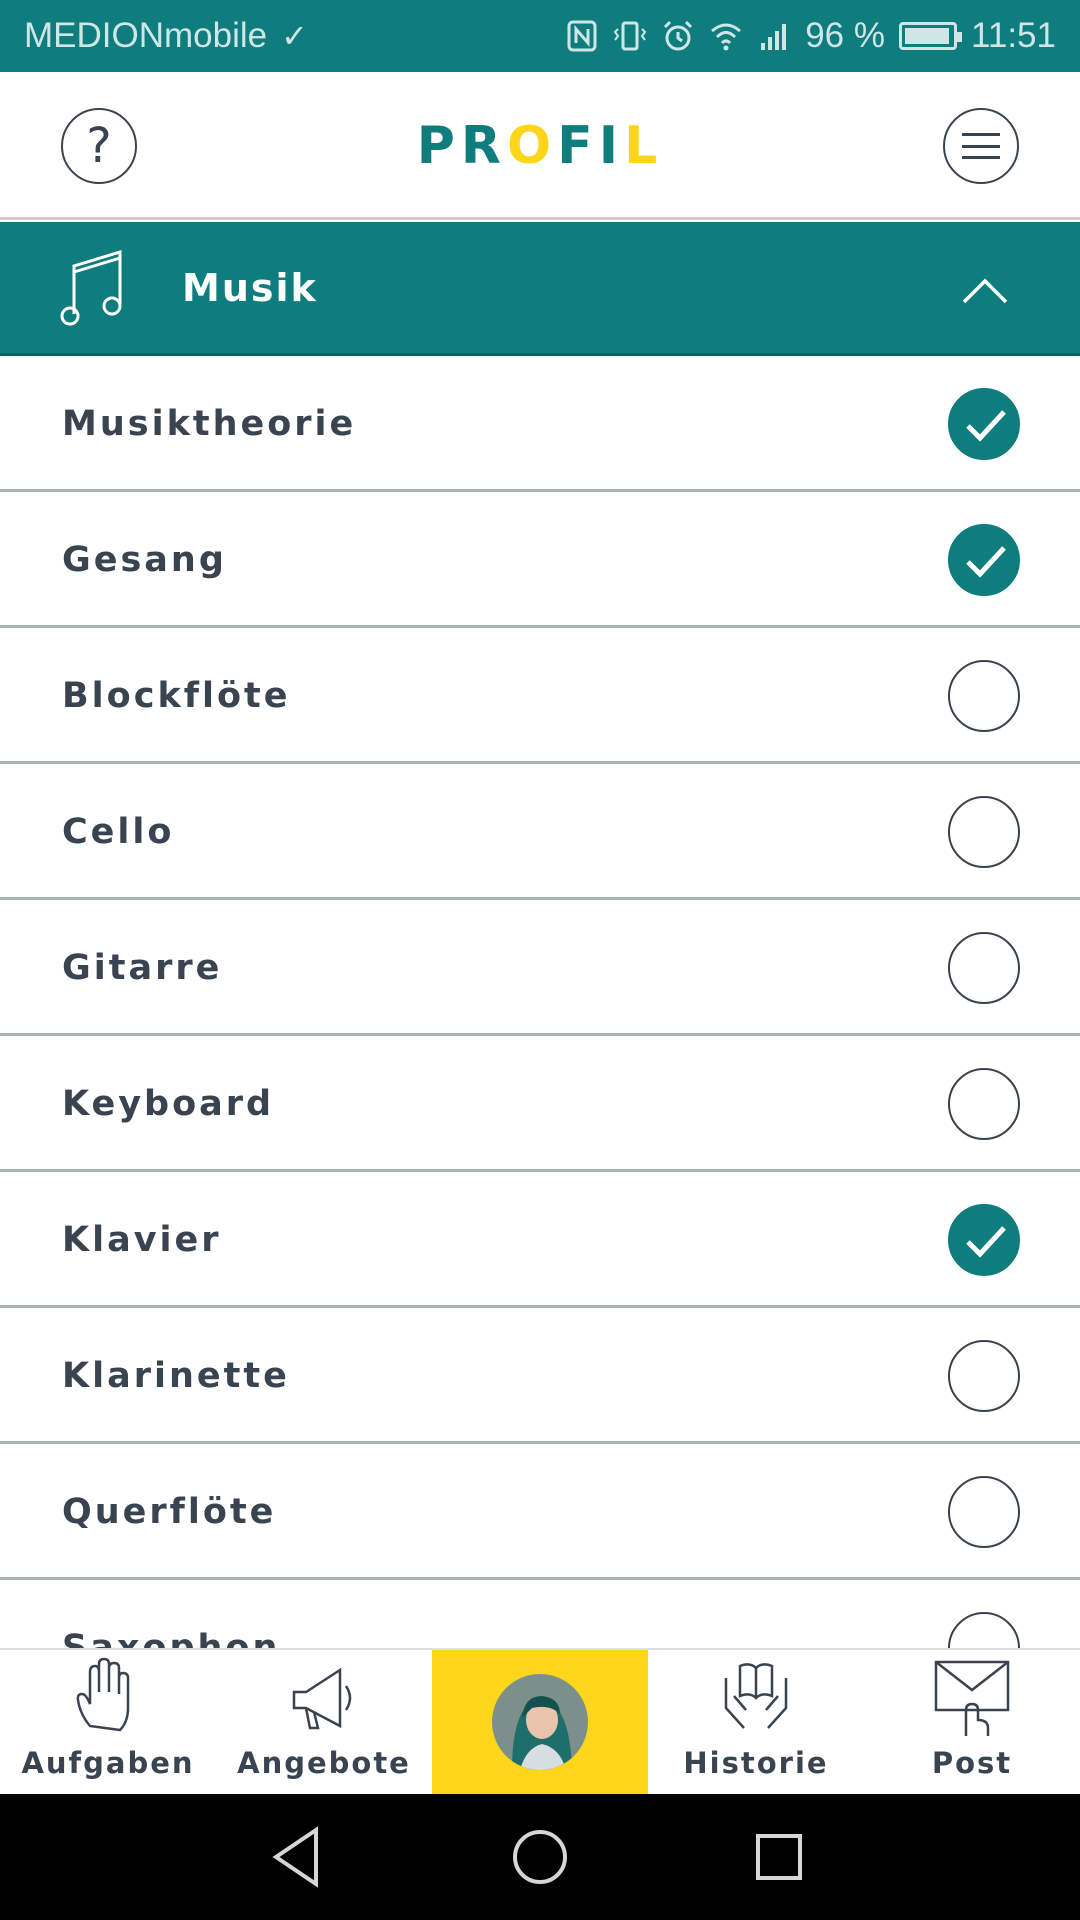 Image resolution: width=1080 pixels, height=1920 pixels. What do you see at coordinates (540, 1104) in the screenshot?
I see `list-item: Keyboard` at bounding box center [540, 1104].